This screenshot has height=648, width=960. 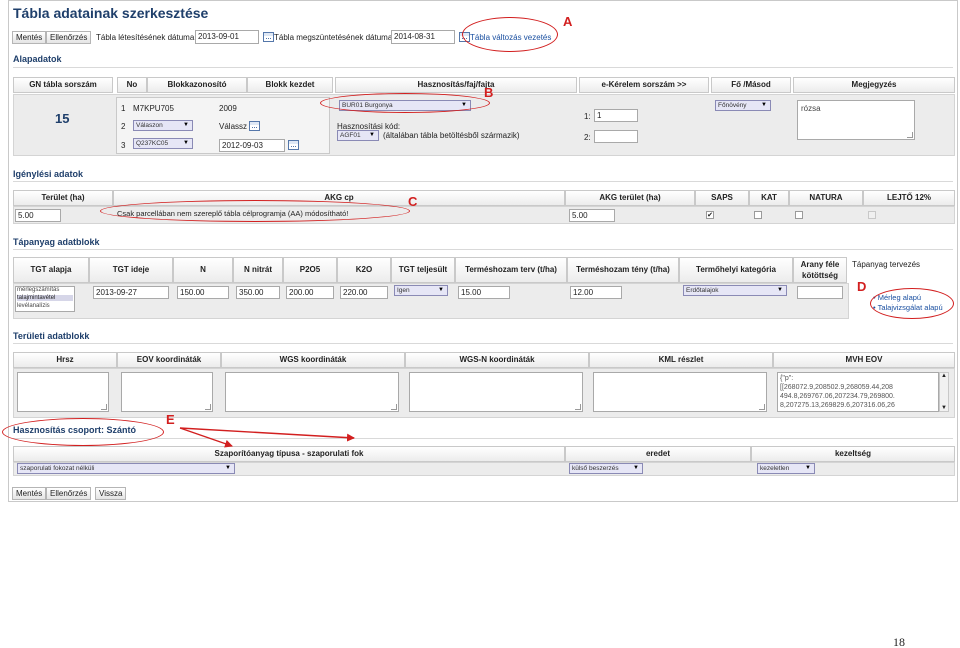 I want to click on annotation-arrows, so click(x=267, y=437).